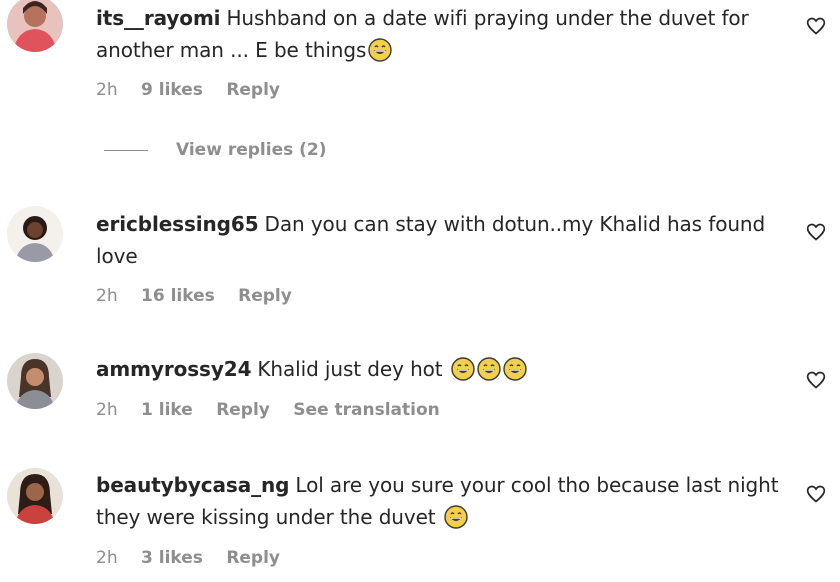  Describe the element at coordinates (172, 90) in the screenshot. I see `comment-likes: 9 likes` at that location.